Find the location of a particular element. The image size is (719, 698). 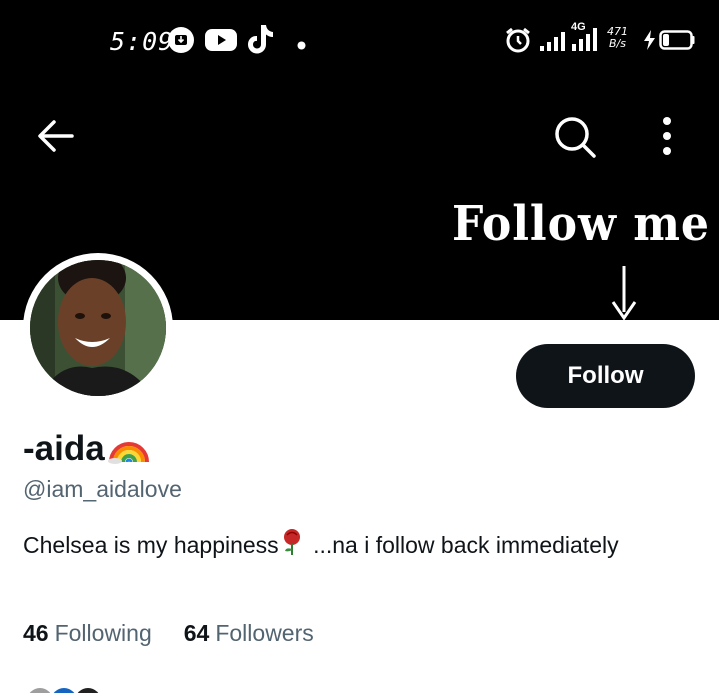

rose-icon is located at coordinates (292, 546).